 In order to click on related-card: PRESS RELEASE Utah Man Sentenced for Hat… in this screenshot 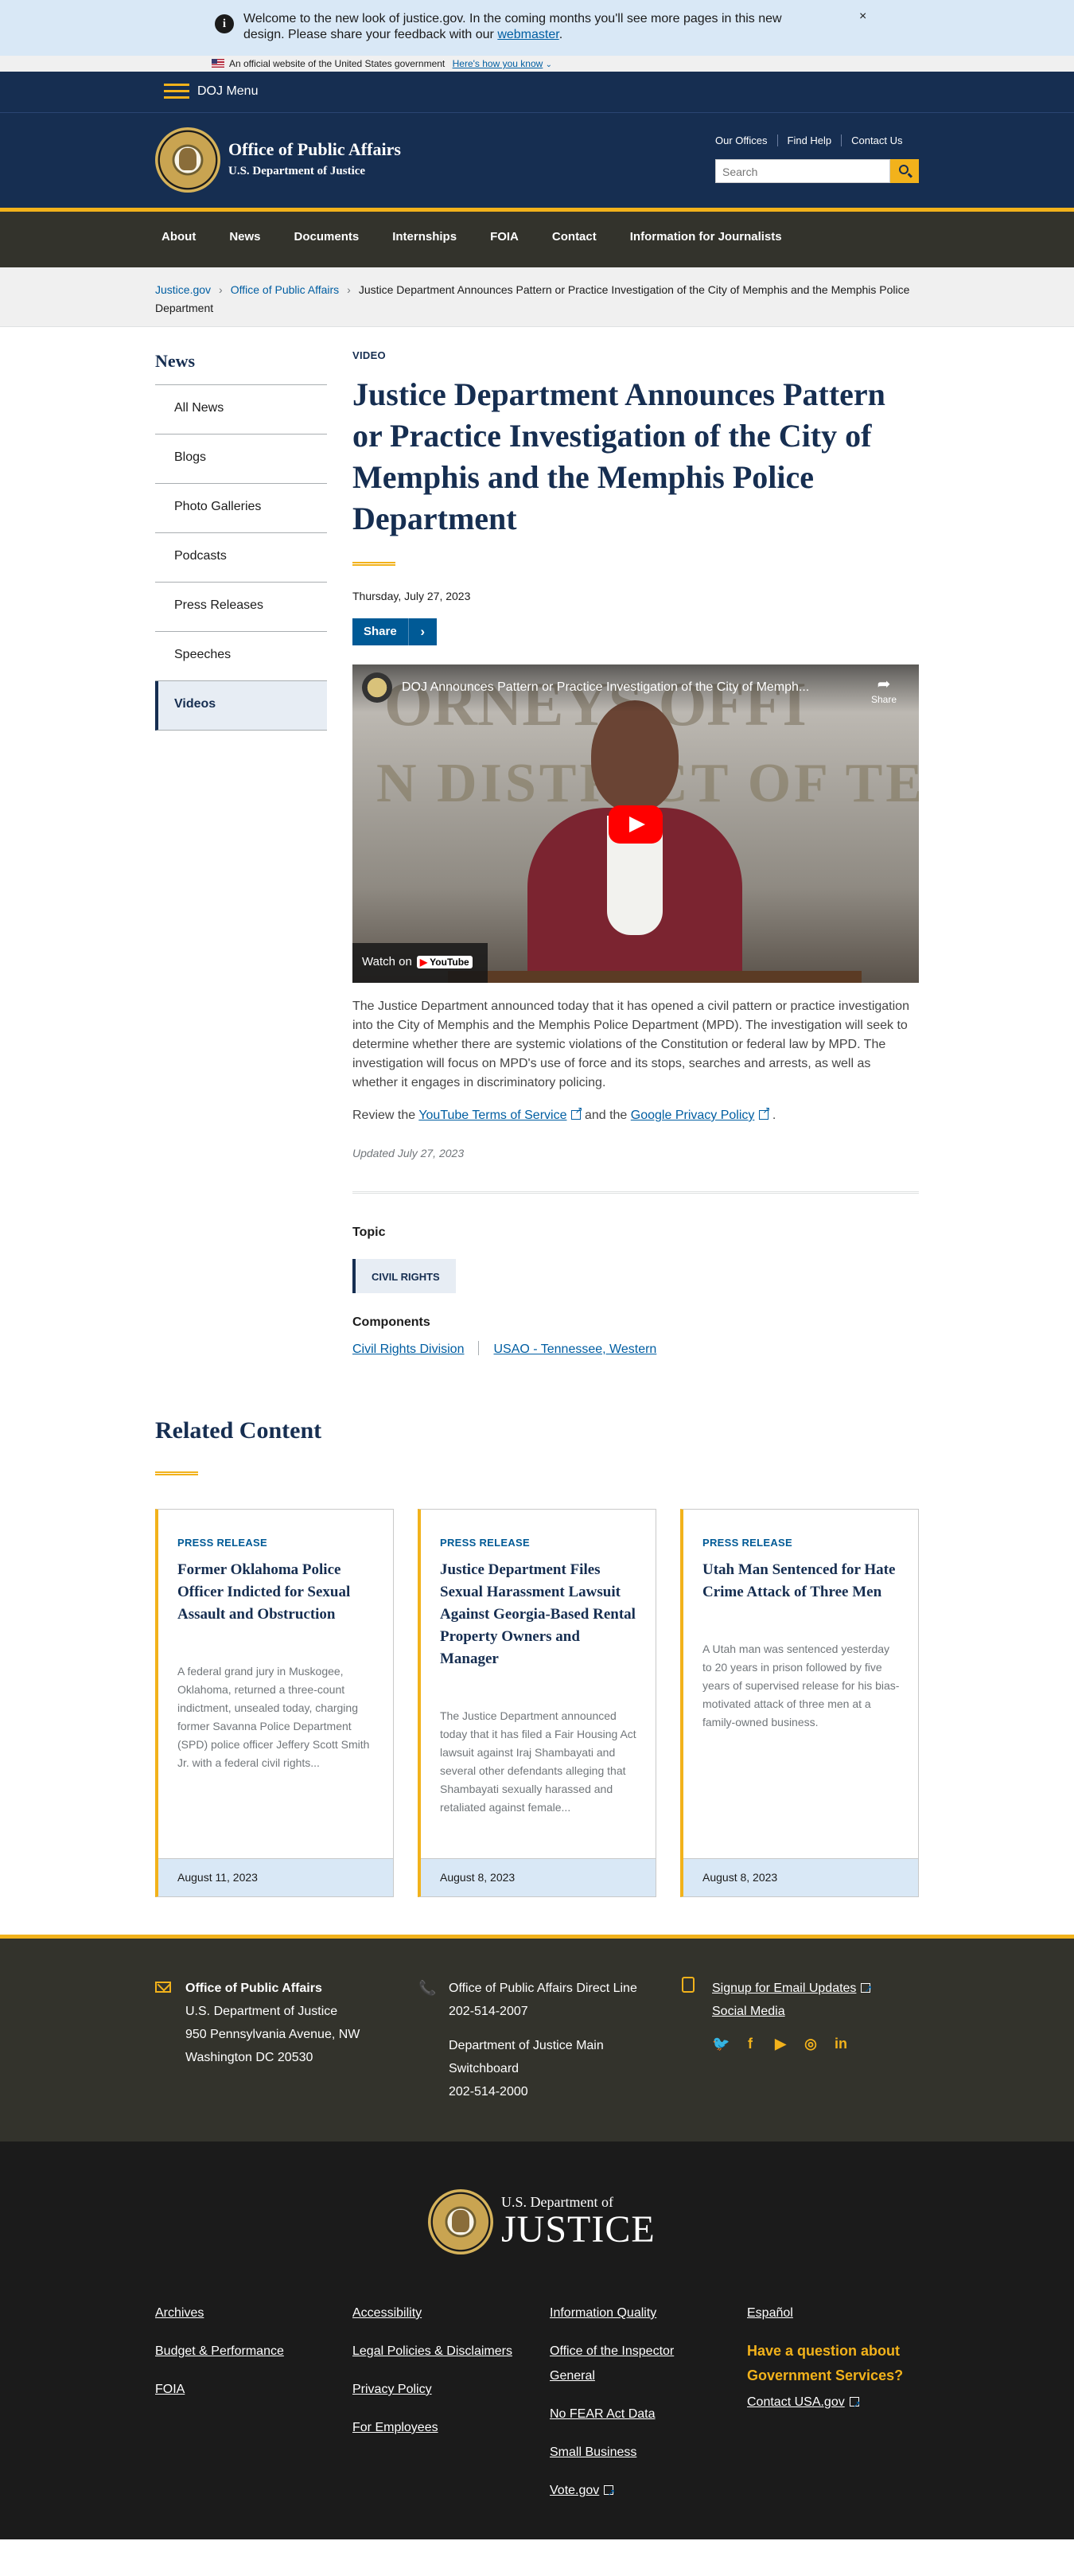, I will do `click(799, 1703)`.